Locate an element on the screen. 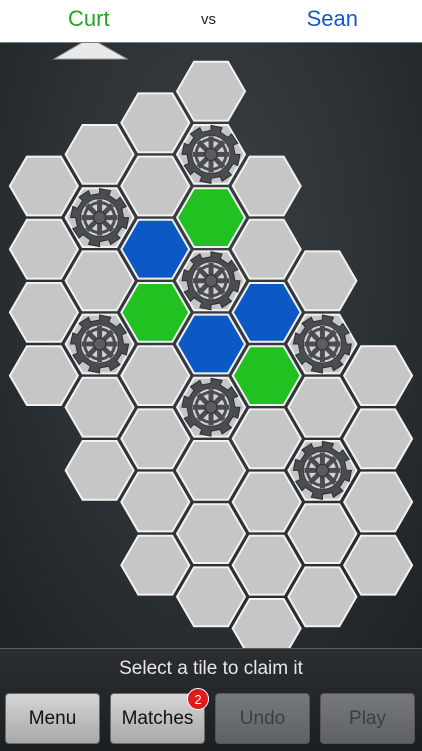  player2-name: Sean is located at coordinates (332, 18).